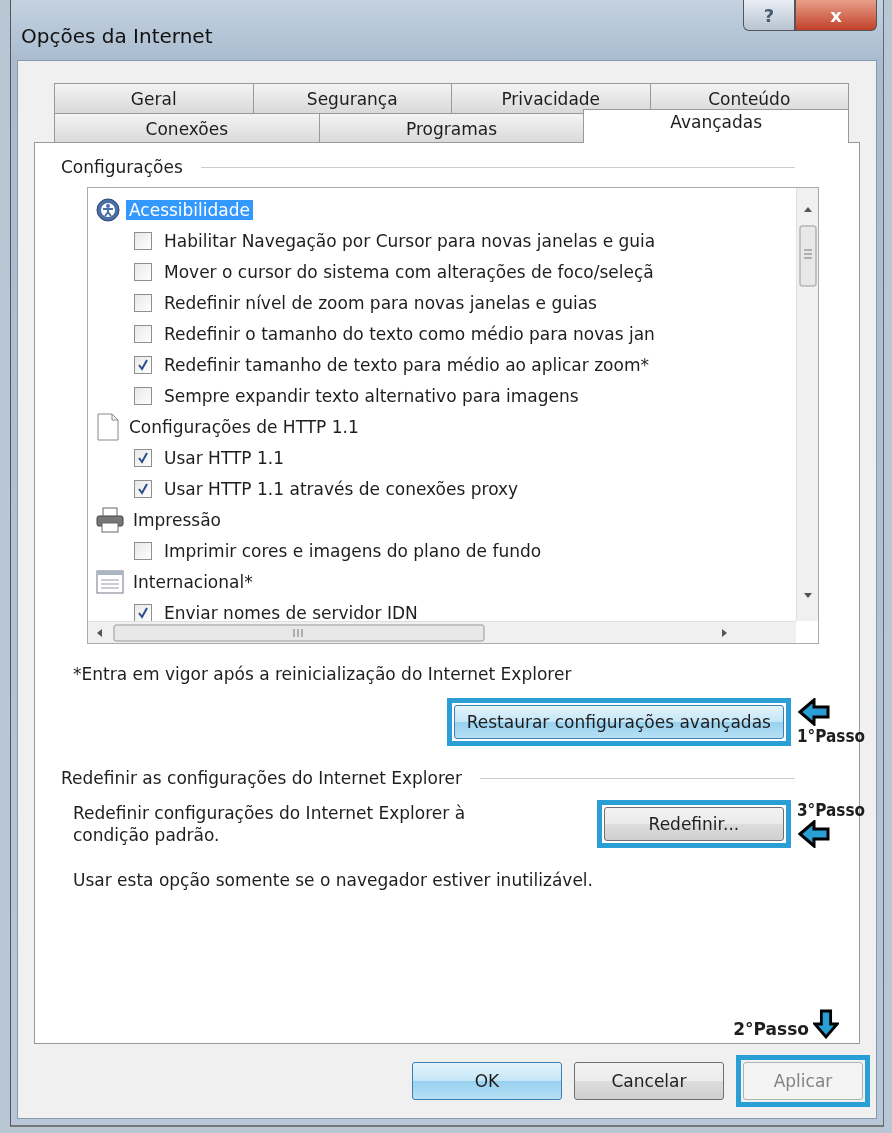  I want to click on tab: Privacidade, so click(551, 98).